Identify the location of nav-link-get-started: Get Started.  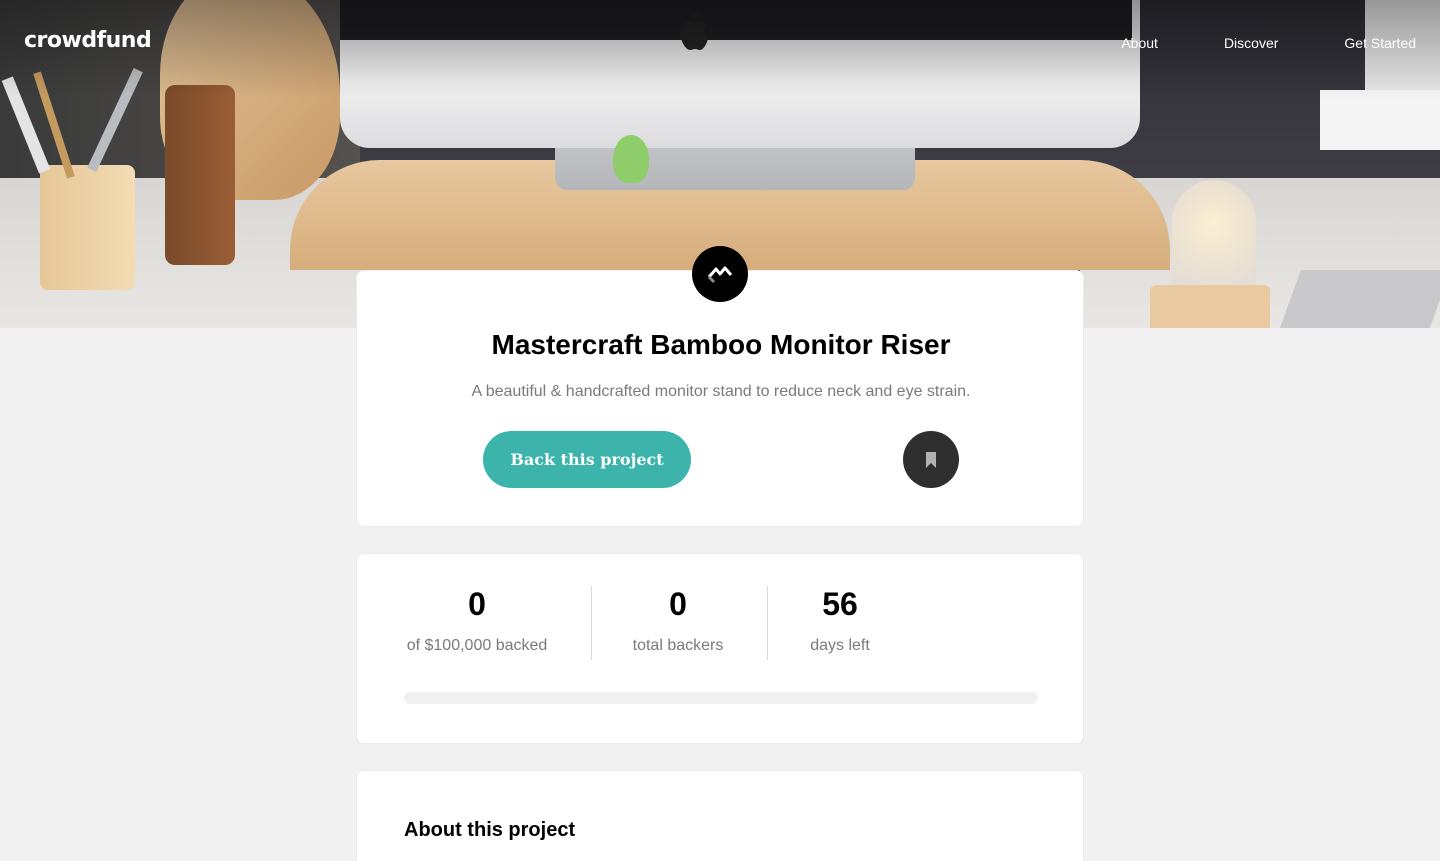
(1380, 43).